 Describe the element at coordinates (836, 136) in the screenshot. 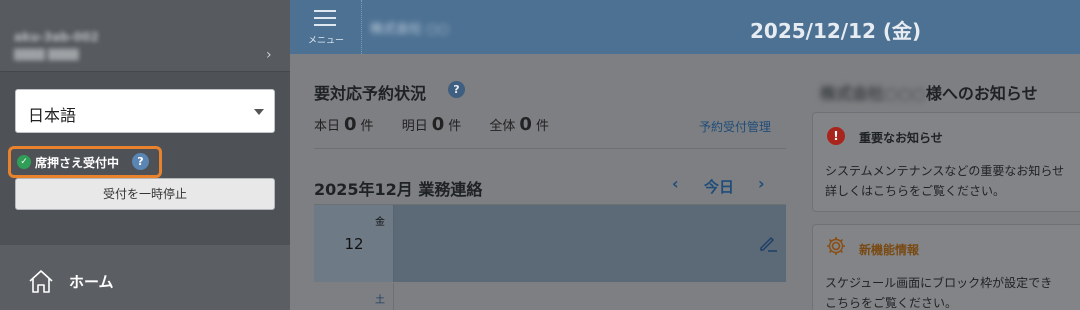

I see `alert-icon: !` at that location.